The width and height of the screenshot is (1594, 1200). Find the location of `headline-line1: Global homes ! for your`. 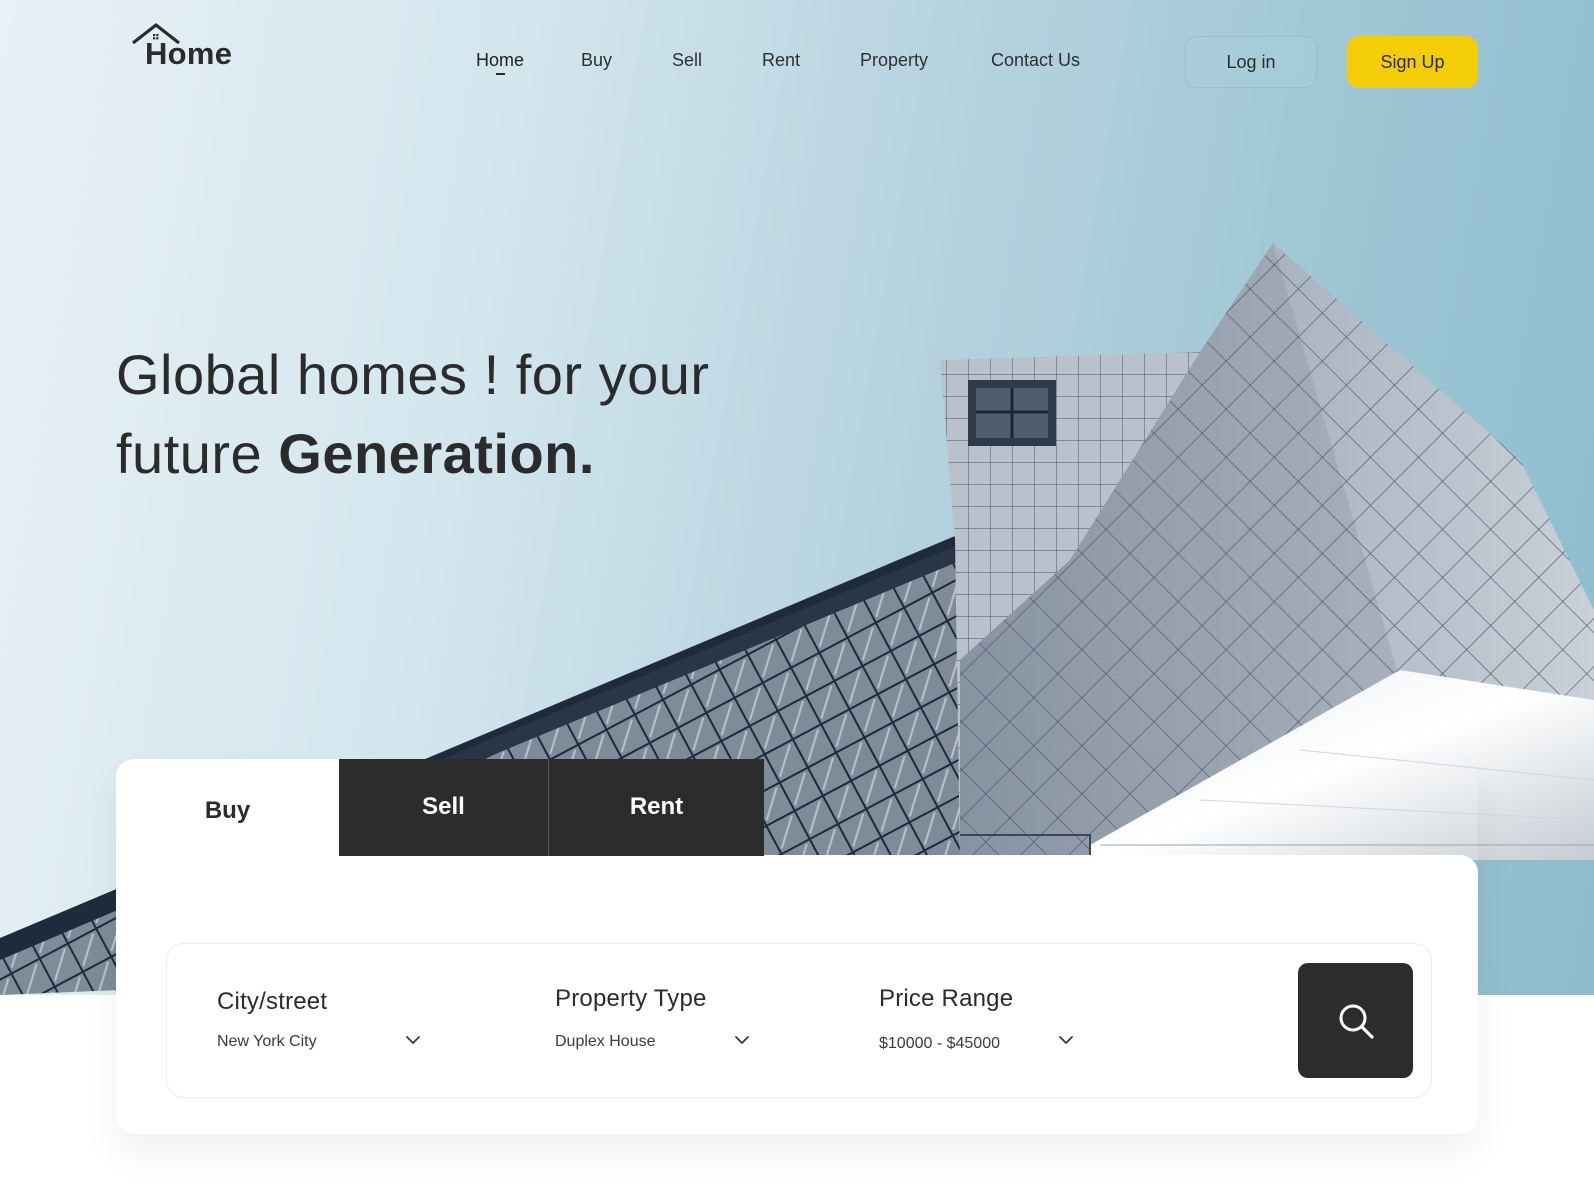

headline-line1: Global homes ! for your is located at coordinates (413, 374).